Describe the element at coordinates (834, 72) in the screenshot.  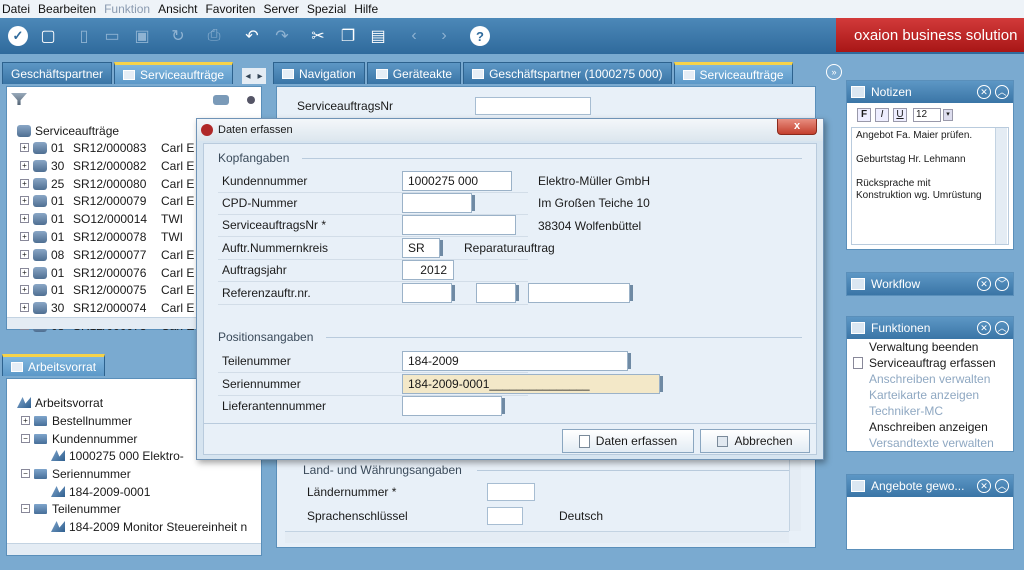
I see `collapse-sidebar-icon: »` at that location.